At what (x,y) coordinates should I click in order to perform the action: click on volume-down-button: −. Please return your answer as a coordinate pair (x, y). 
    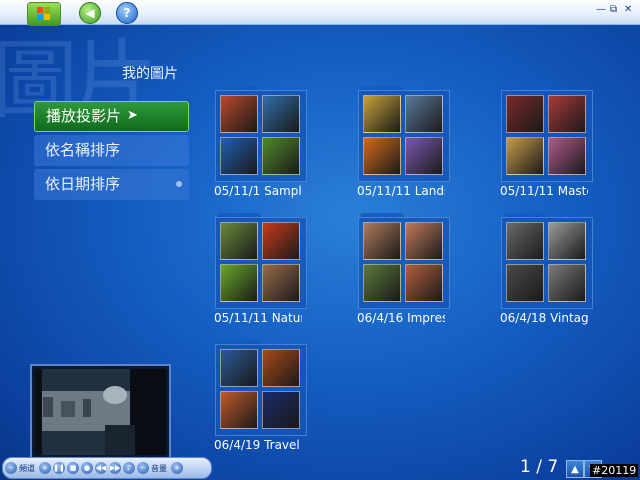
    Looking at the image, I should click on (143, 468).